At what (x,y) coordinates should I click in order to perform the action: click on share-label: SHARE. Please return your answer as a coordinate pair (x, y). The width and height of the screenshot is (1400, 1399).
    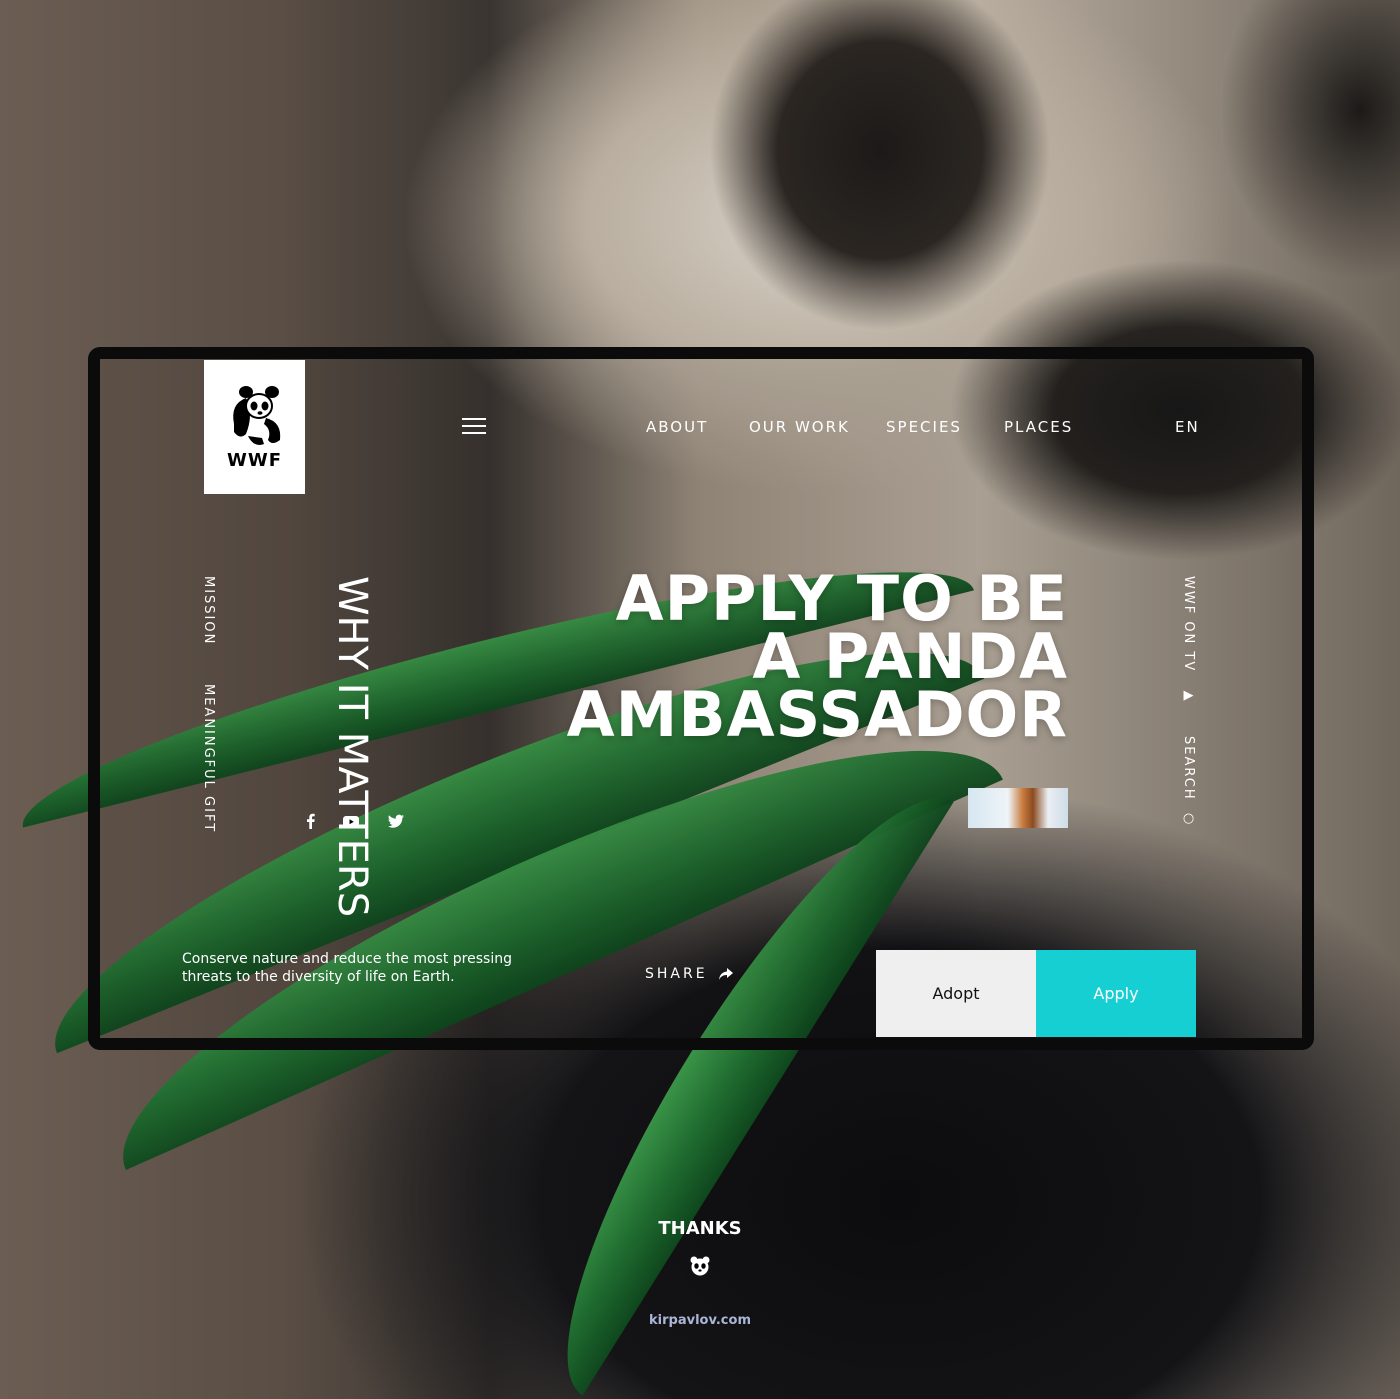
    Looking at the image, I should click on (676, 974).